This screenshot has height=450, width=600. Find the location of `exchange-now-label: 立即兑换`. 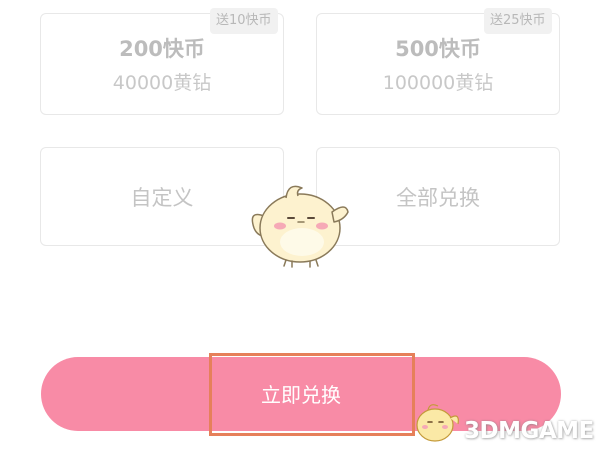

exchange-now-label: 立即兑换 is located at coordinates (301, 395).